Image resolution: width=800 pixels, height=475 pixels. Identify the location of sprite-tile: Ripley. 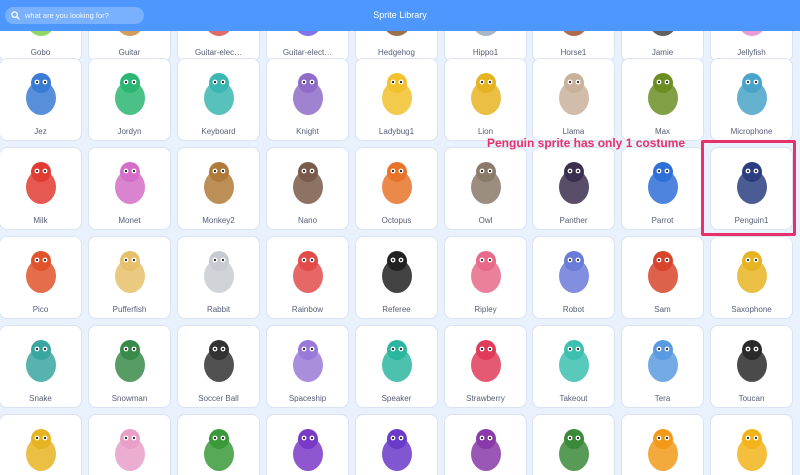
(485, 277).